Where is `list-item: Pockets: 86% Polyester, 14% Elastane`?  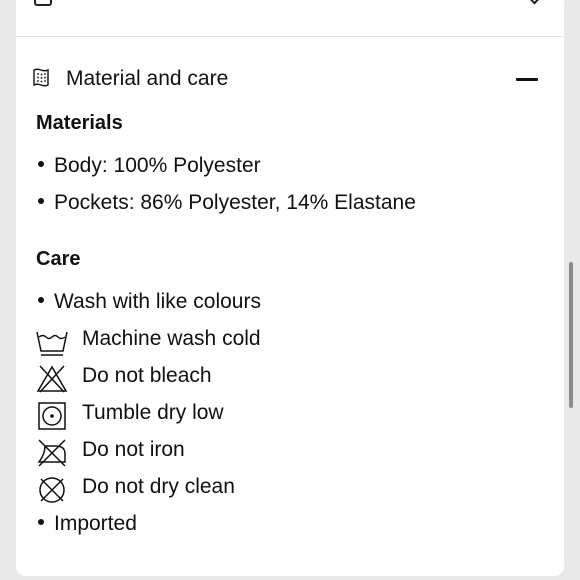
list-item: Pockets: 86% Polyester, 14% Elastane is located at coordinates (226, 206).